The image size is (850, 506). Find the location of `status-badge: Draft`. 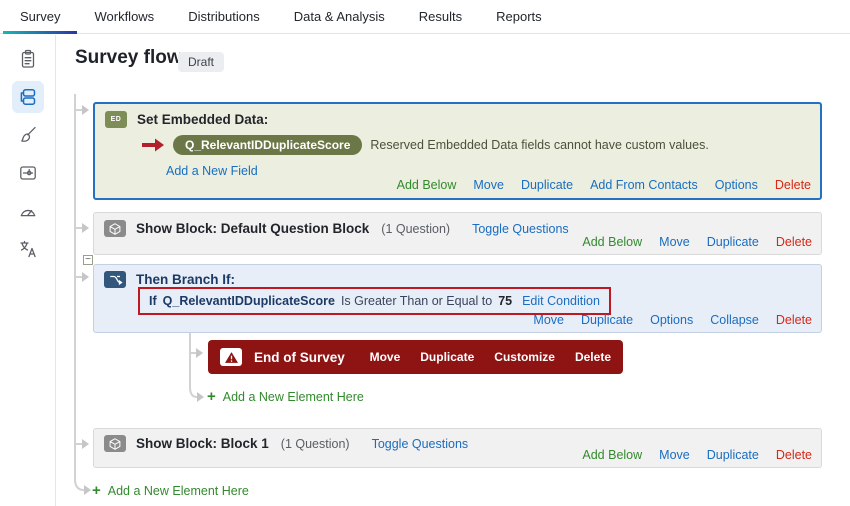

status-badge: Draft is located at coordinates (201, 62).